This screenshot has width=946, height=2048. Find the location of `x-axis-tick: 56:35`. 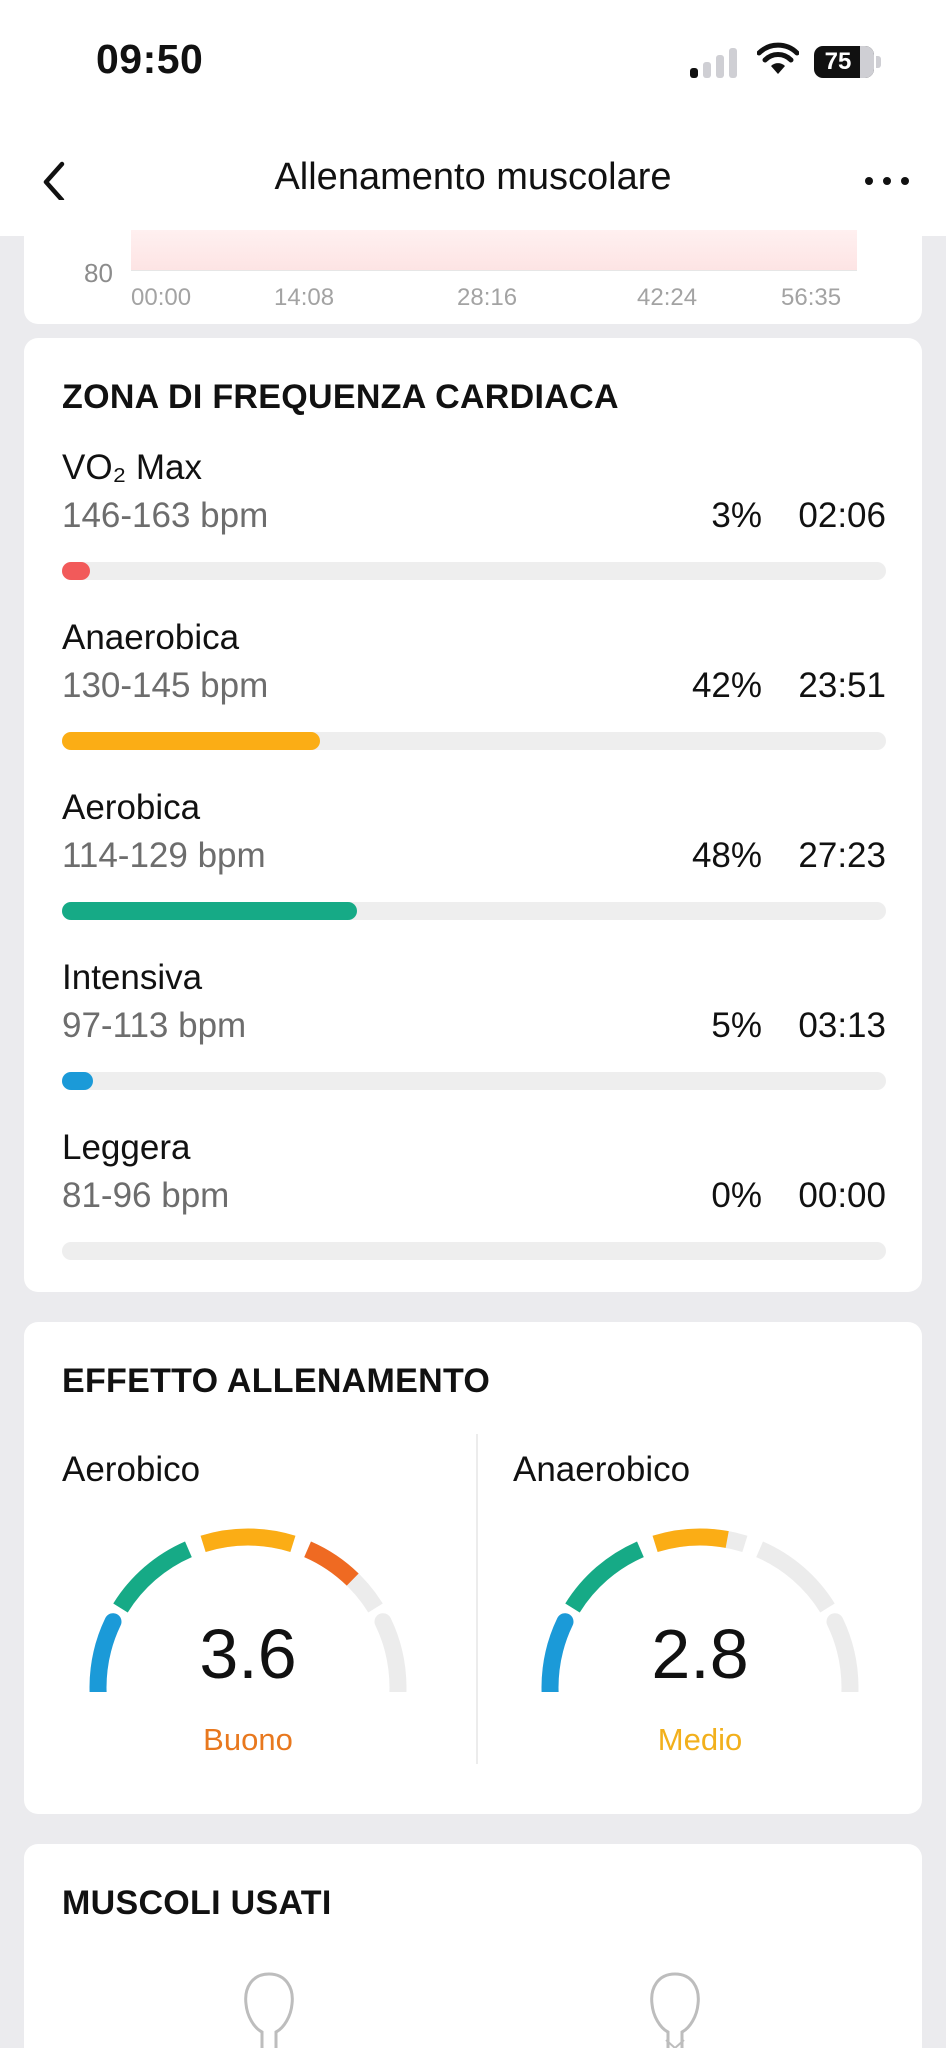

x-axis-tick: 56:35 is located at coordinates (811, 297).